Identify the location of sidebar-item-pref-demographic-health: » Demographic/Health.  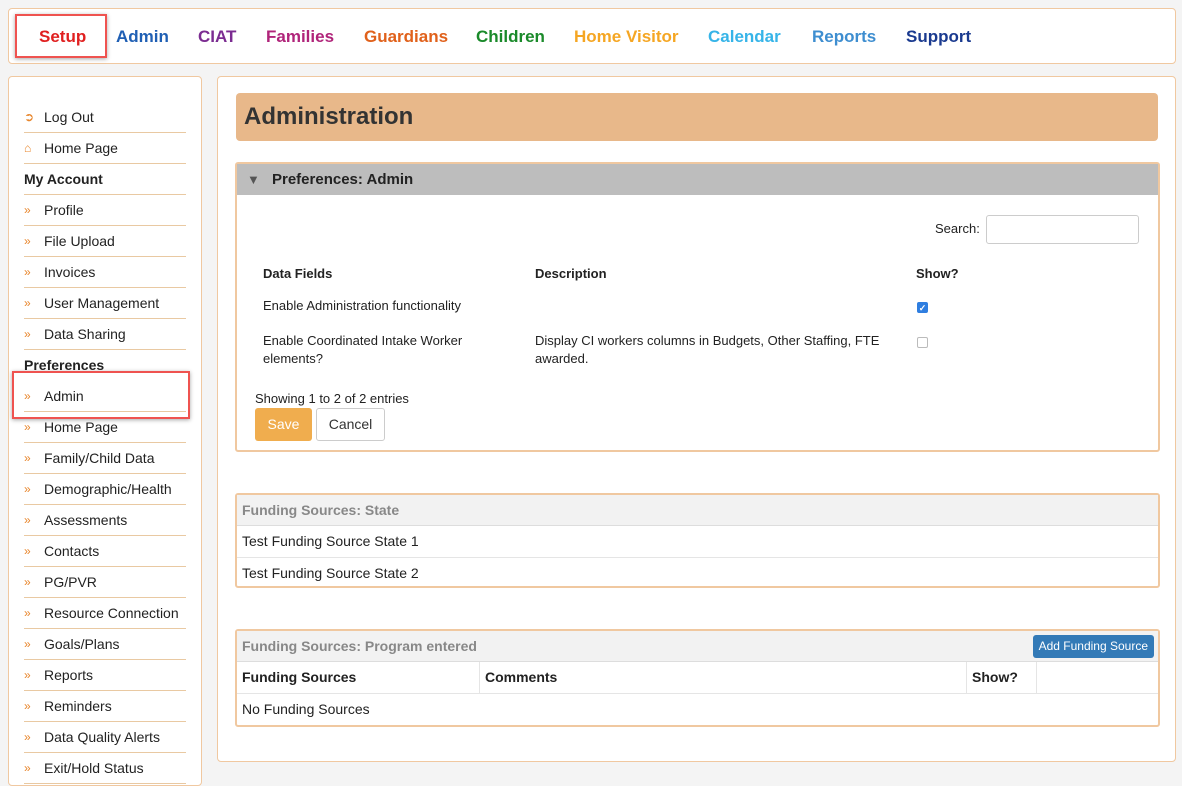
(105, 489).